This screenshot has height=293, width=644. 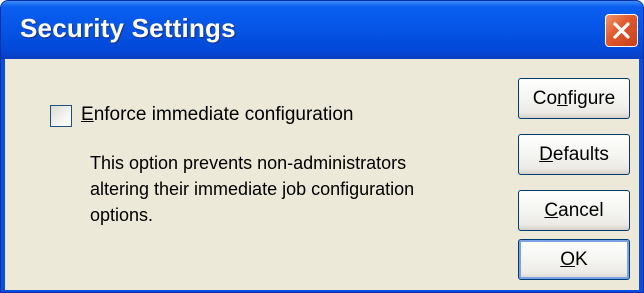 I want to click on description-line: This option prevents non-administrators, so click(x=248, y=163).